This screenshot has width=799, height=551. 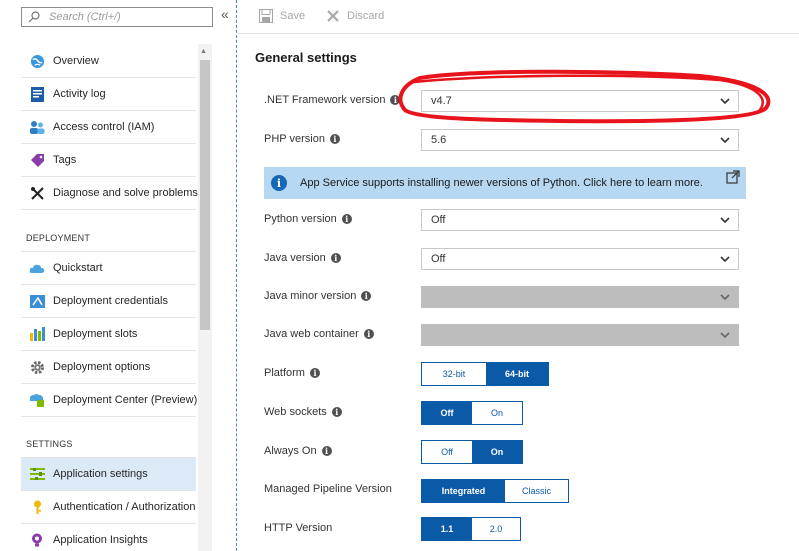 What do you see at coordinates (124, 507) in the screenshot?
I see `sidebar-item-label: Authentication / Authorization` at bounding box center [124, 507].